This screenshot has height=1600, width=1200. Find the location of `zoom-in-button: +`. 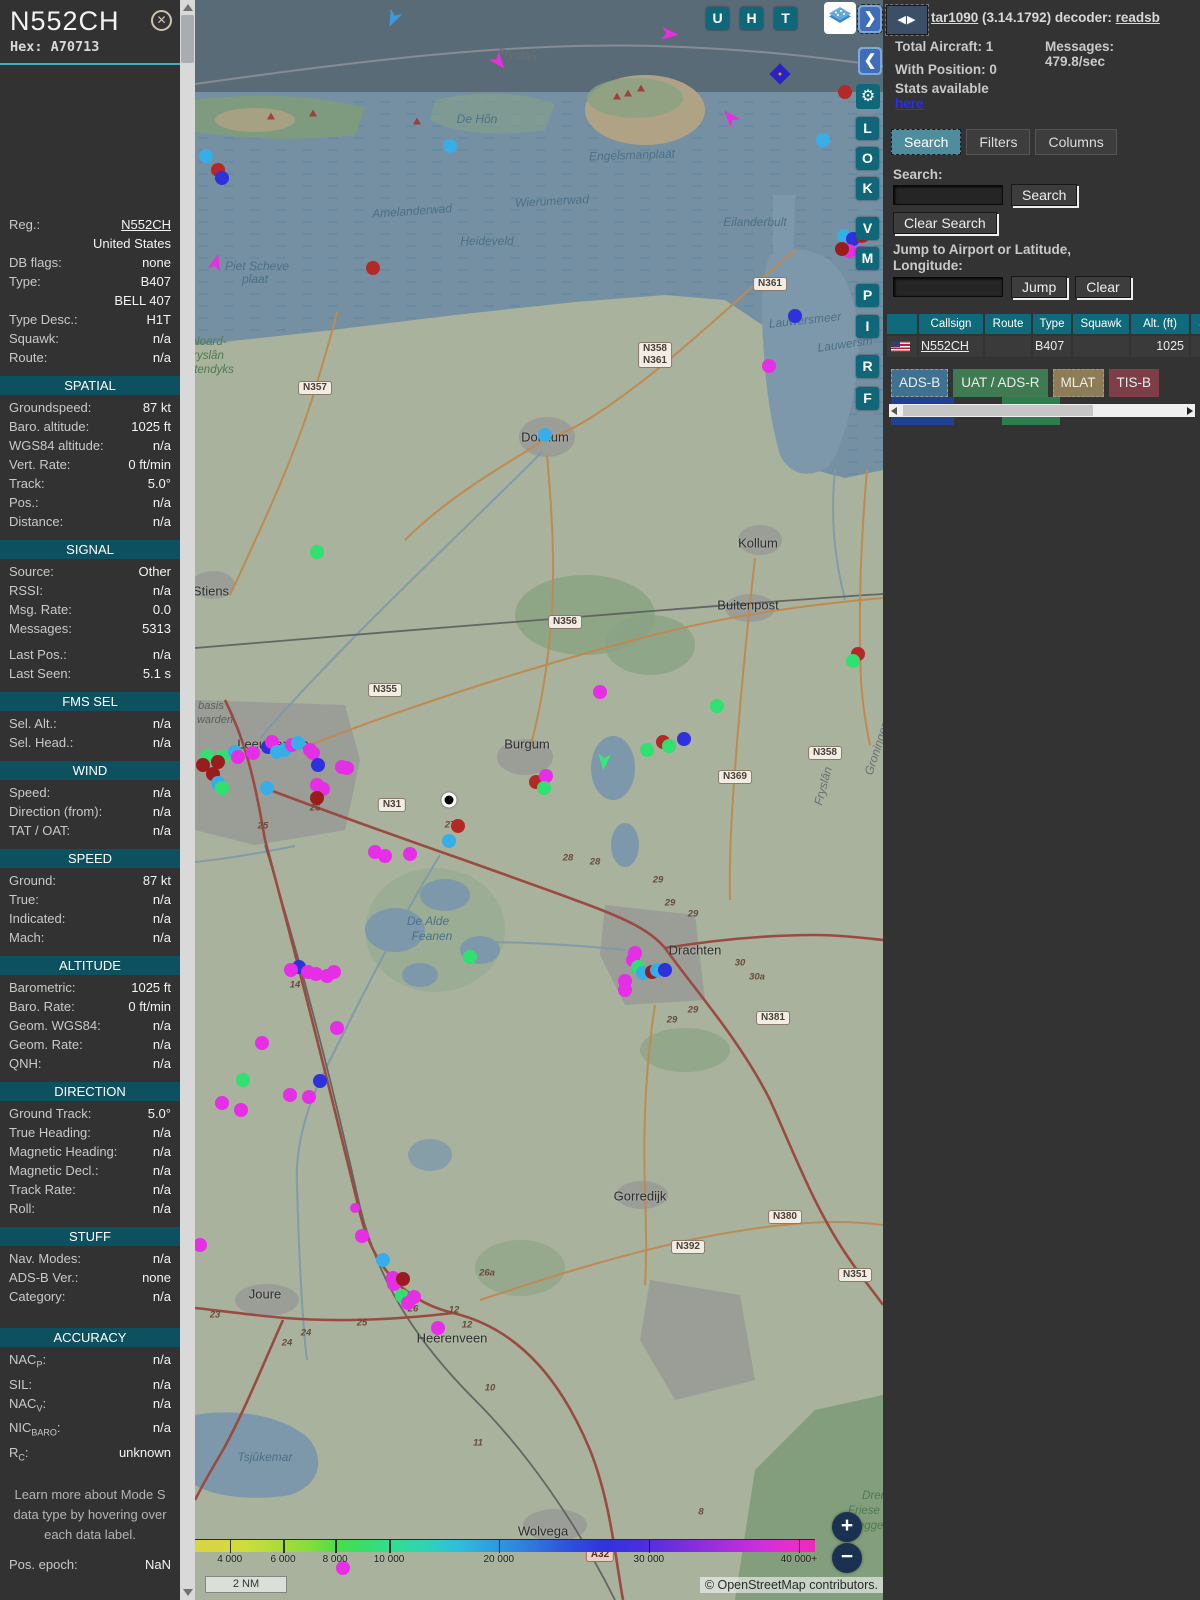

zoom-in-button: + is located at coordinates (847, 1527).